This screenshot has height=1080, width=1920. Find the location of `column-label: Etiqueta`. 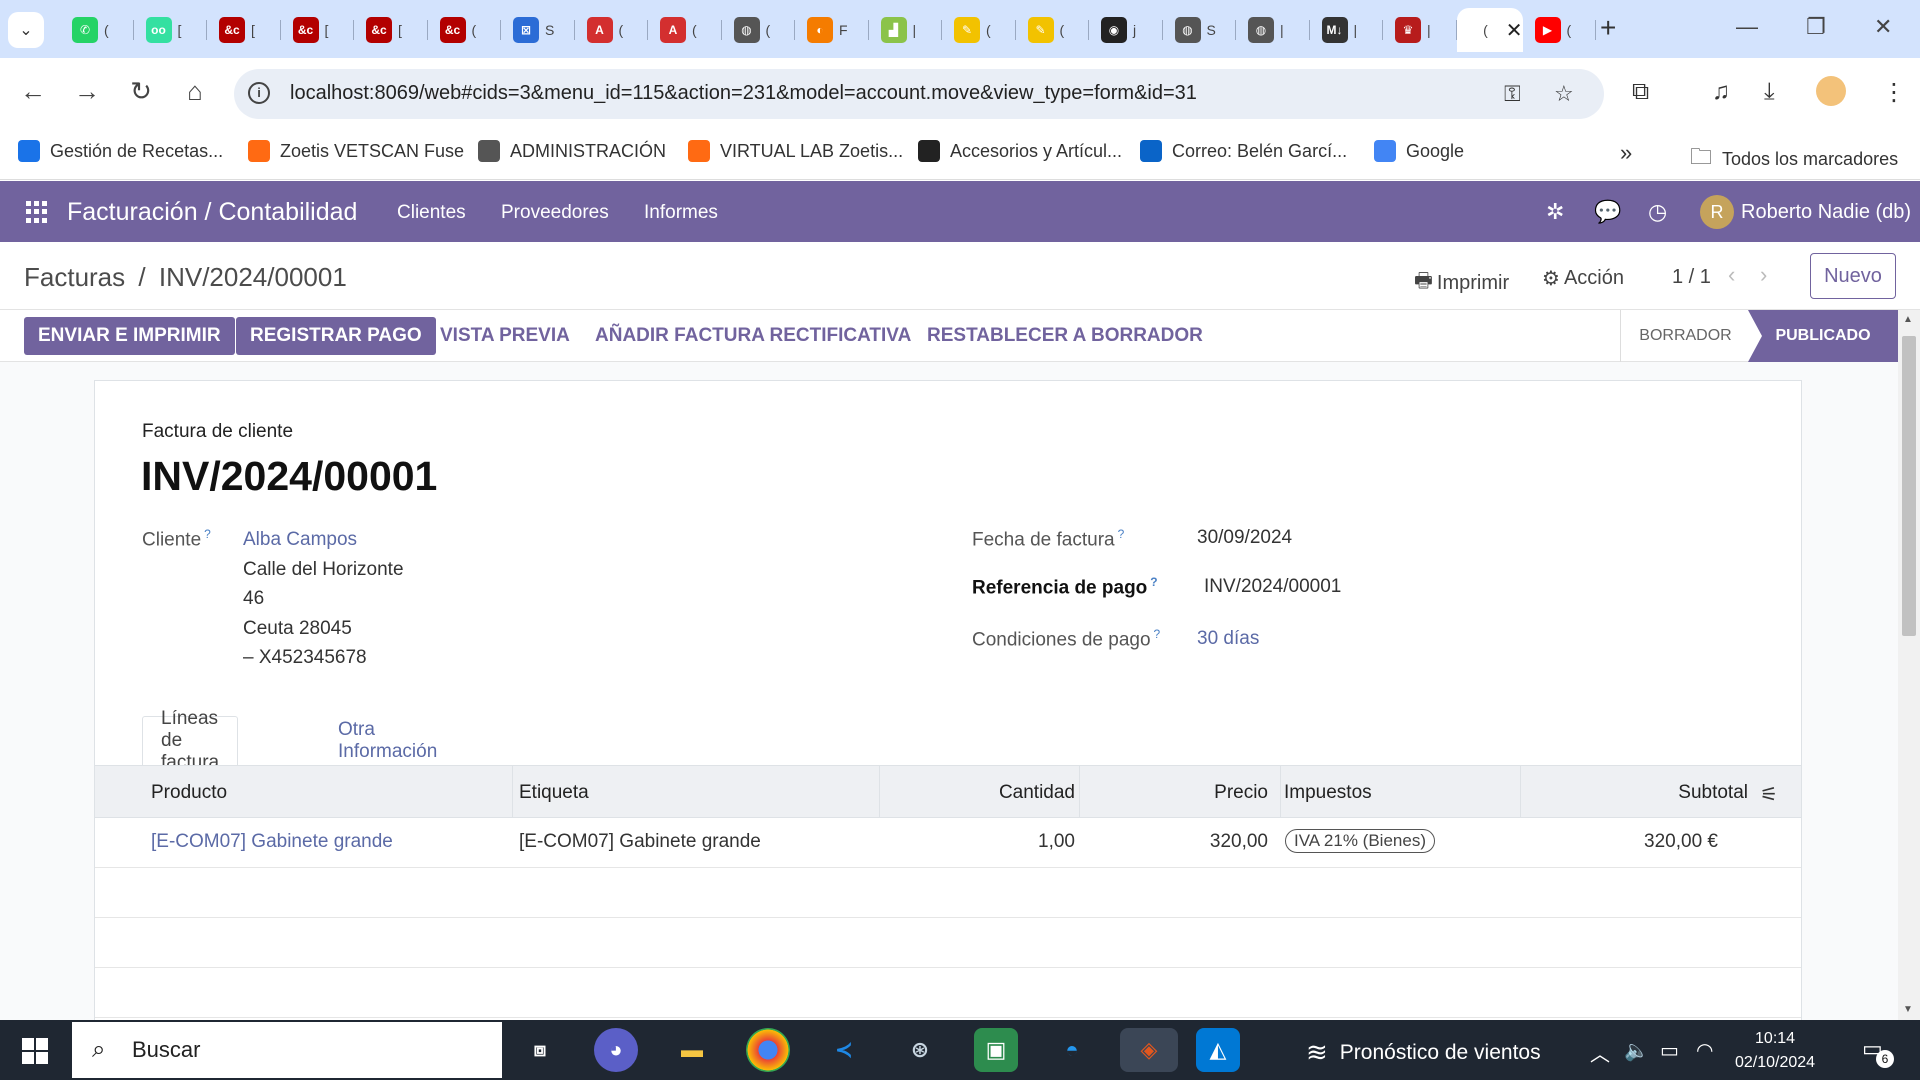

column-label: Etiqueta is located at coordinates (554, 793).